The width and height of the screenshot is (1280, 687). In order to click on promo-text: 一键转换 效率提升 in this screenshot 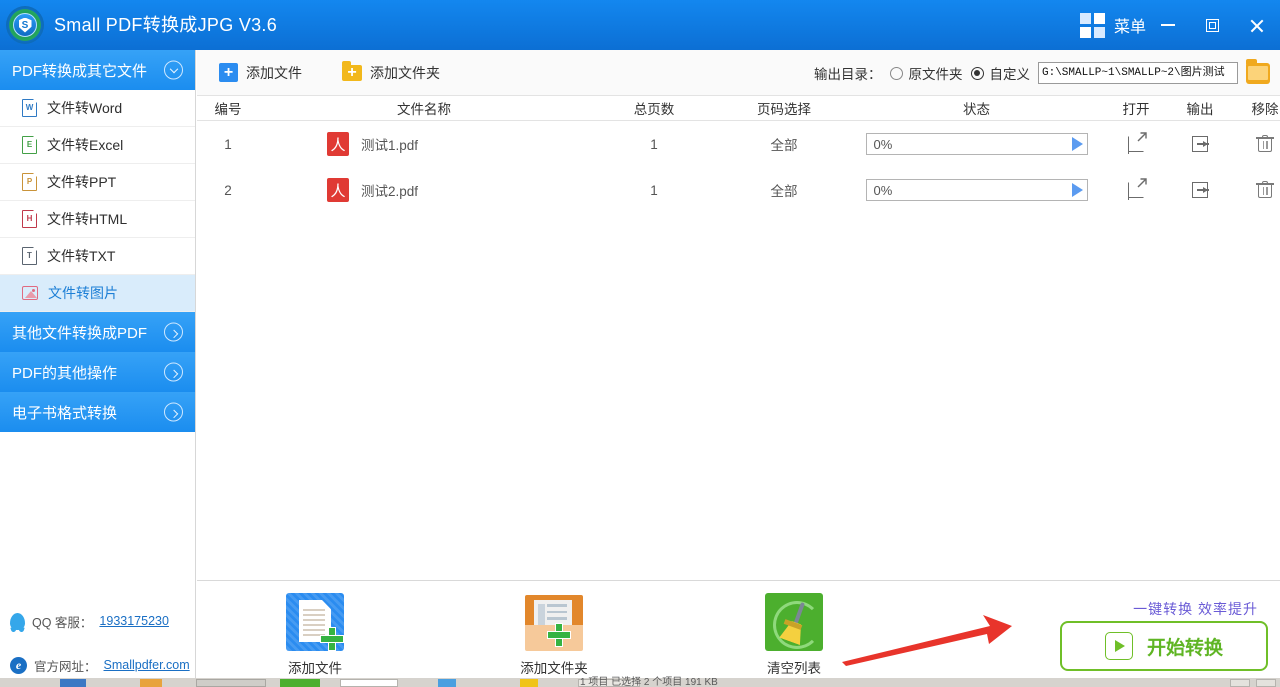, I will do `click(1195, 609)`.